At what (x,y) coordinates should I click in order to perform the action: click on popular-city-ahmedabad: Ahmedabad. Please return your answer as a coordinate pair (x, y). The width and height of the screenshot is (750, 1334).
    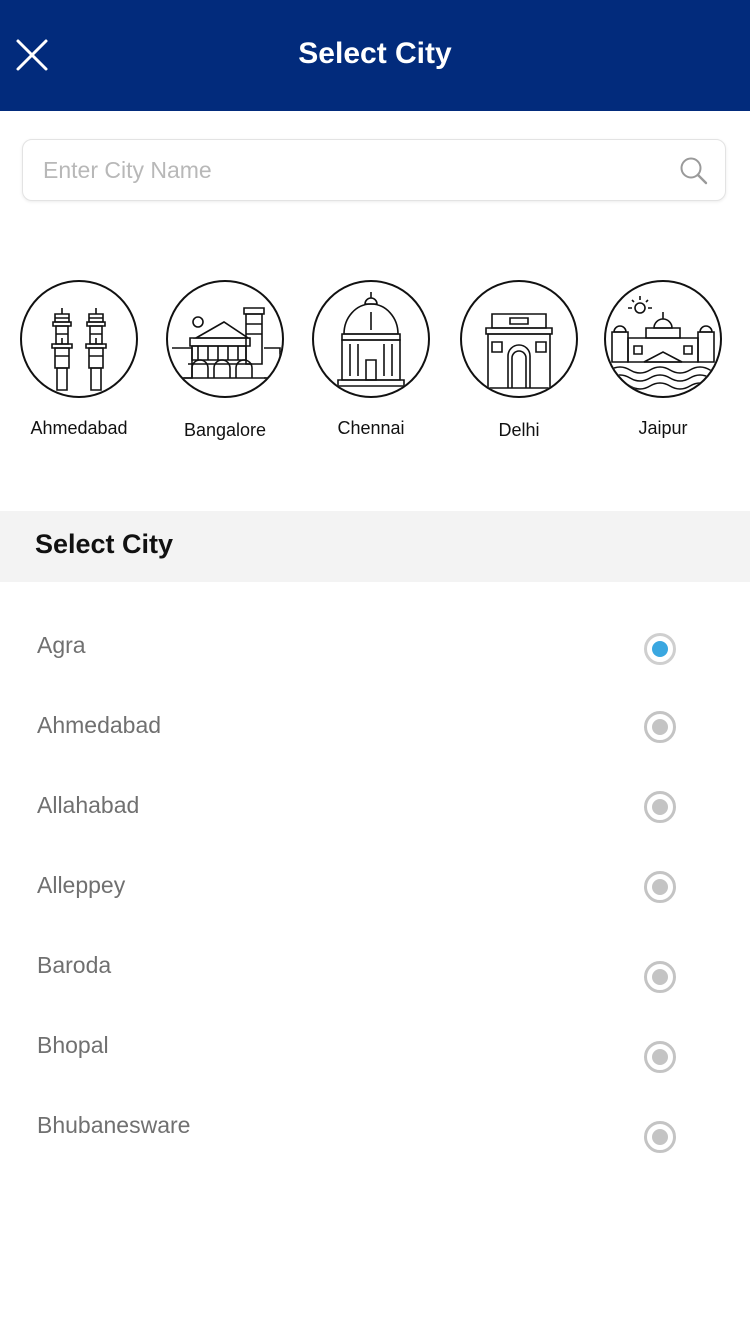
    Looking at the image, I should click on (79, 363).